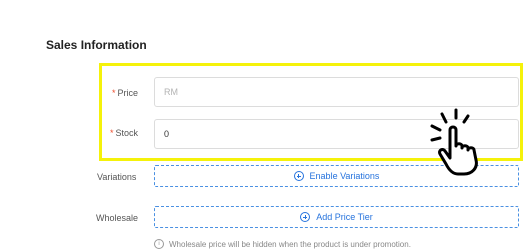  Describe the element at coordinates (344, 217) in the screenshot. I see `add-price-tier-label: Add Price Tier` at that location.